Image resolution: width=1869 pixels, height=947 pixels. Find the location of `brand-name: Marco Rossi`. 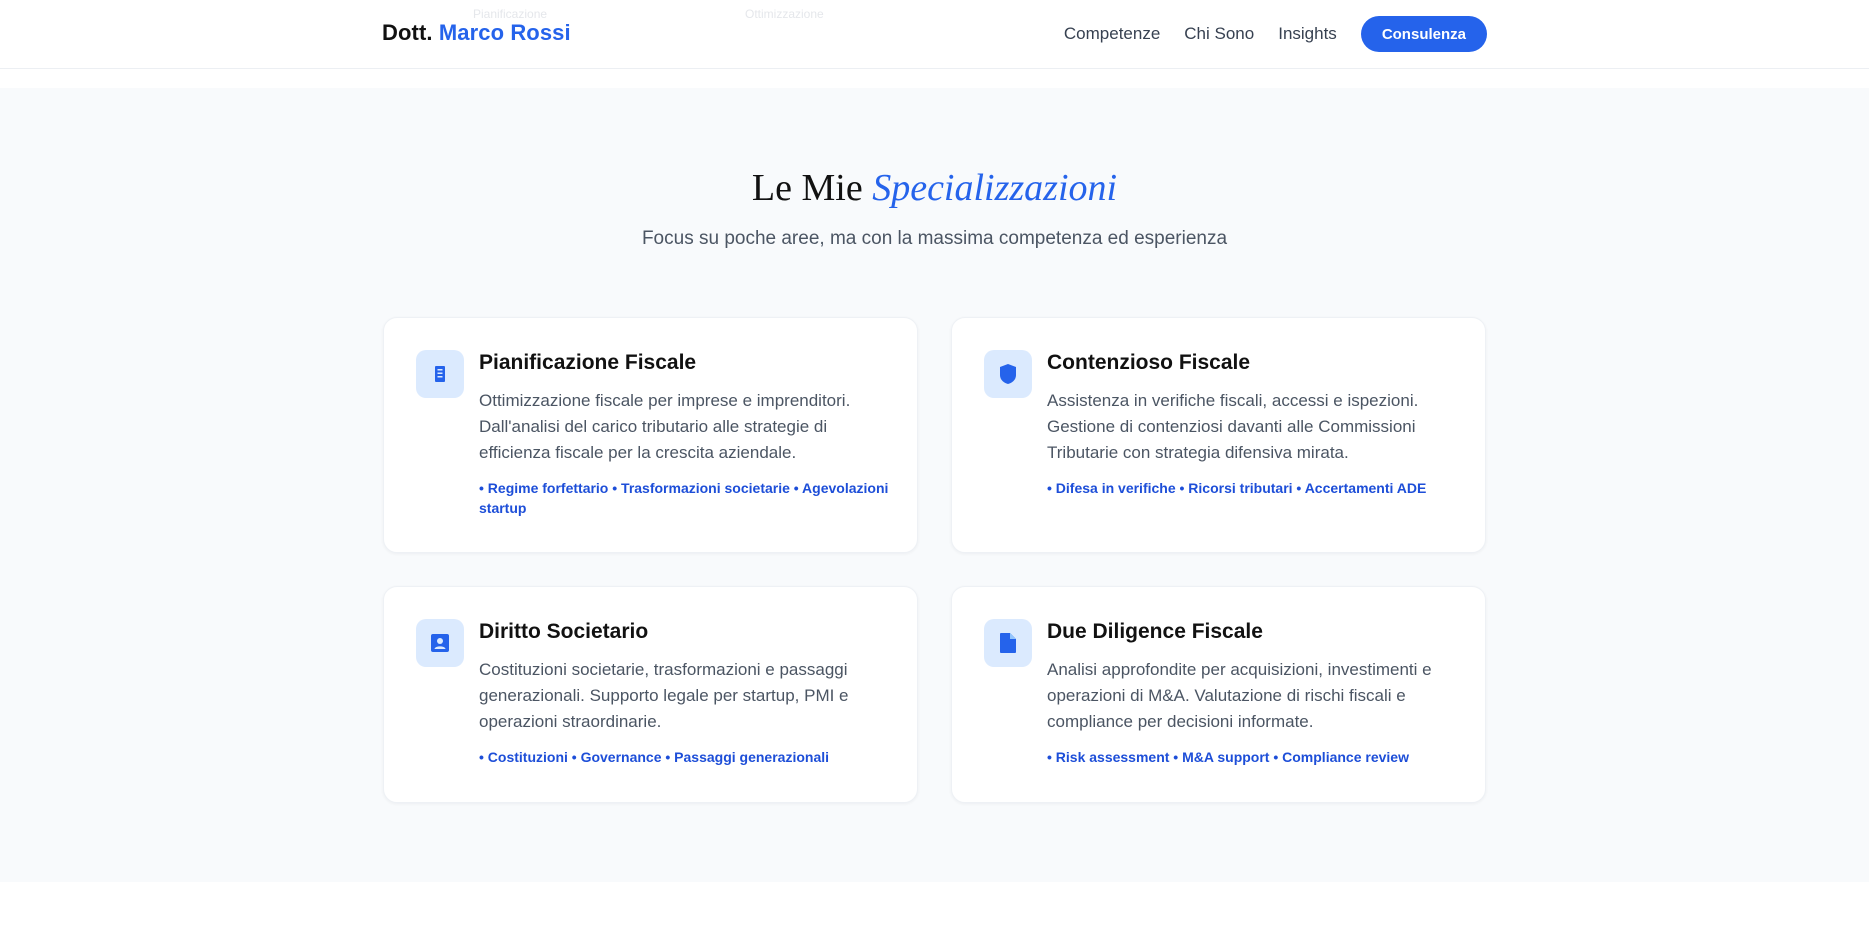

brand-name: Marco Rossi is located at coordinates (504, 32).